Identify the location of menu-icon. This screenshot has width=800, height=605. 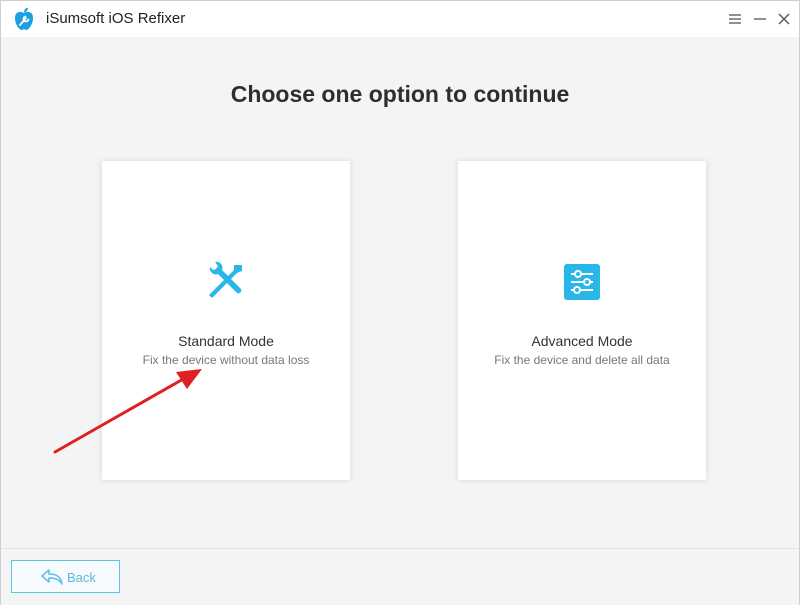
(735, 19).